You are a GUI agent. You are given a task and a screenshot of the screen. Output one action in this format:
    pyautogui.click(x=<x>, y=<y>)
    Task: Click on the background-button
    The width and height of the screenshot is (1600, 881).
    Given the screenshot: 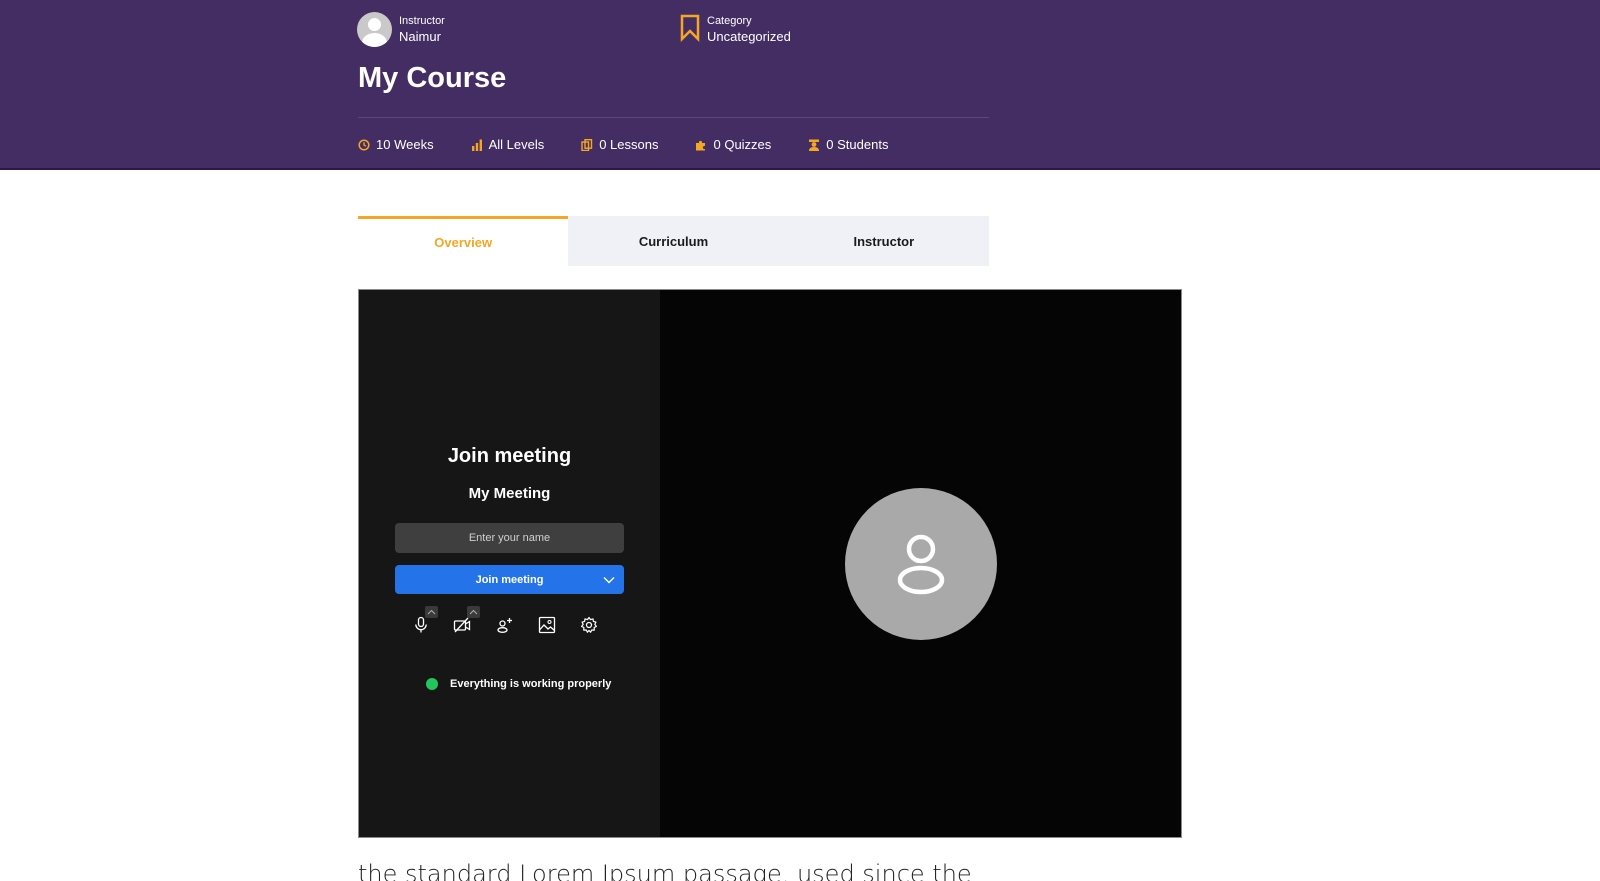 What is the action you would take?
    pyautogui.click(x=547, y=622)
    